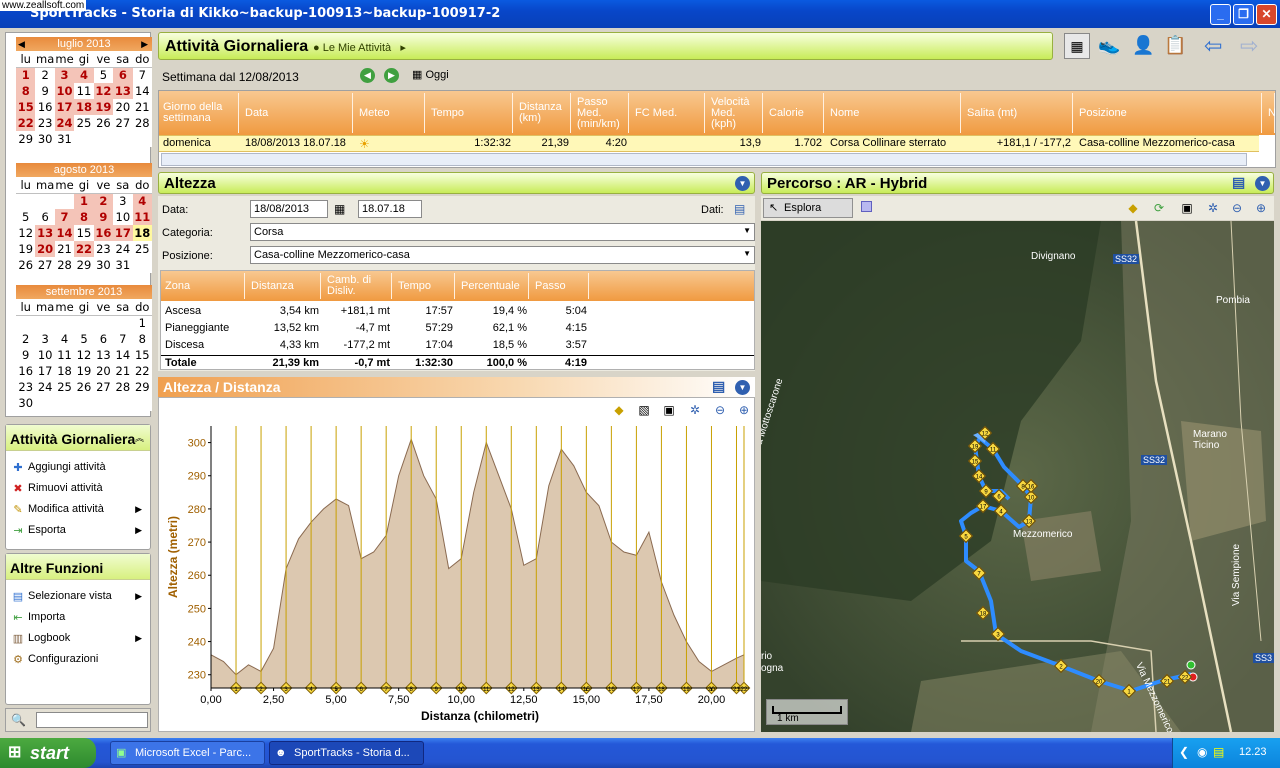 This screenshot has width=1280, height=768. What do you see at coordinates (1213, 46) in the screenshot?
I see `back-icon: ⇦` at bounding box center [1213, 46].